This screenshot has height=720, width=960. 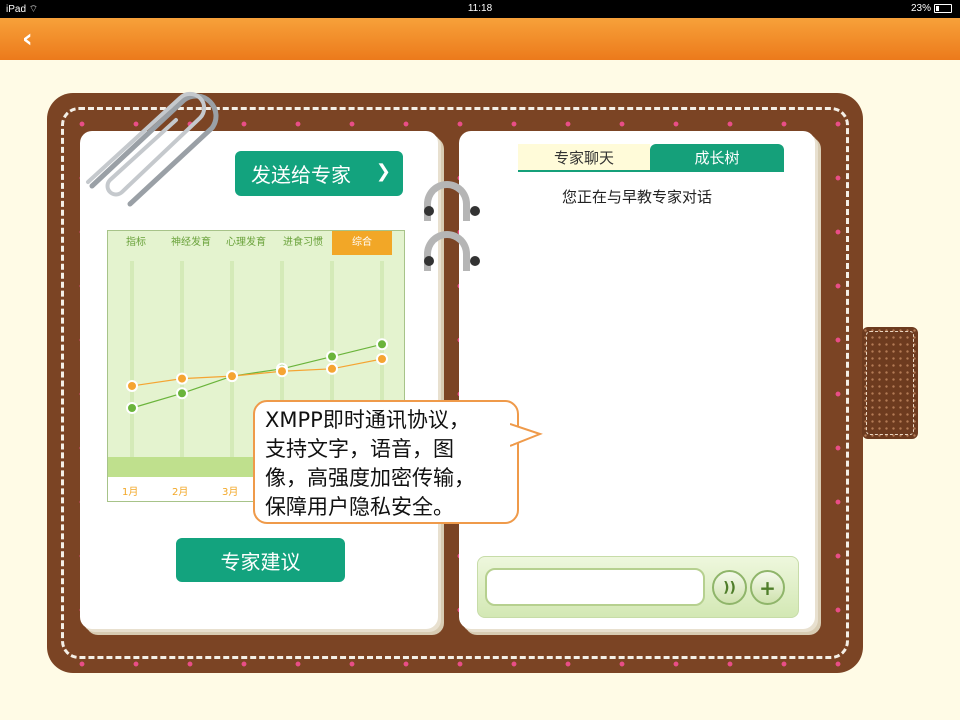 I want to click on voice-button: )), so click(x=729, y=587).